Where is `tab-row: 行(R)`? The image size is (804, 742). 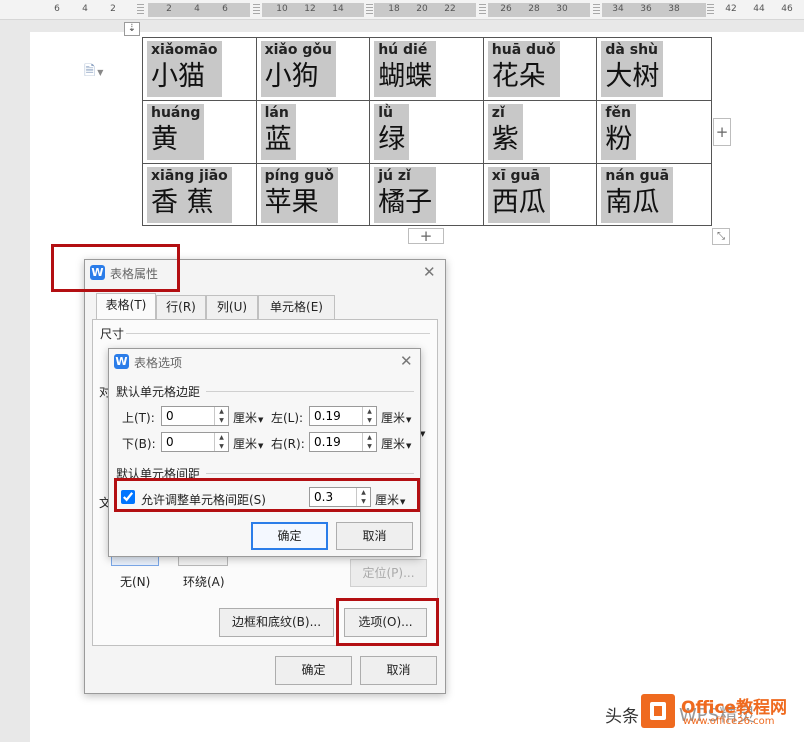 tab-row: 行(R) is located at coordinates (181, 307).